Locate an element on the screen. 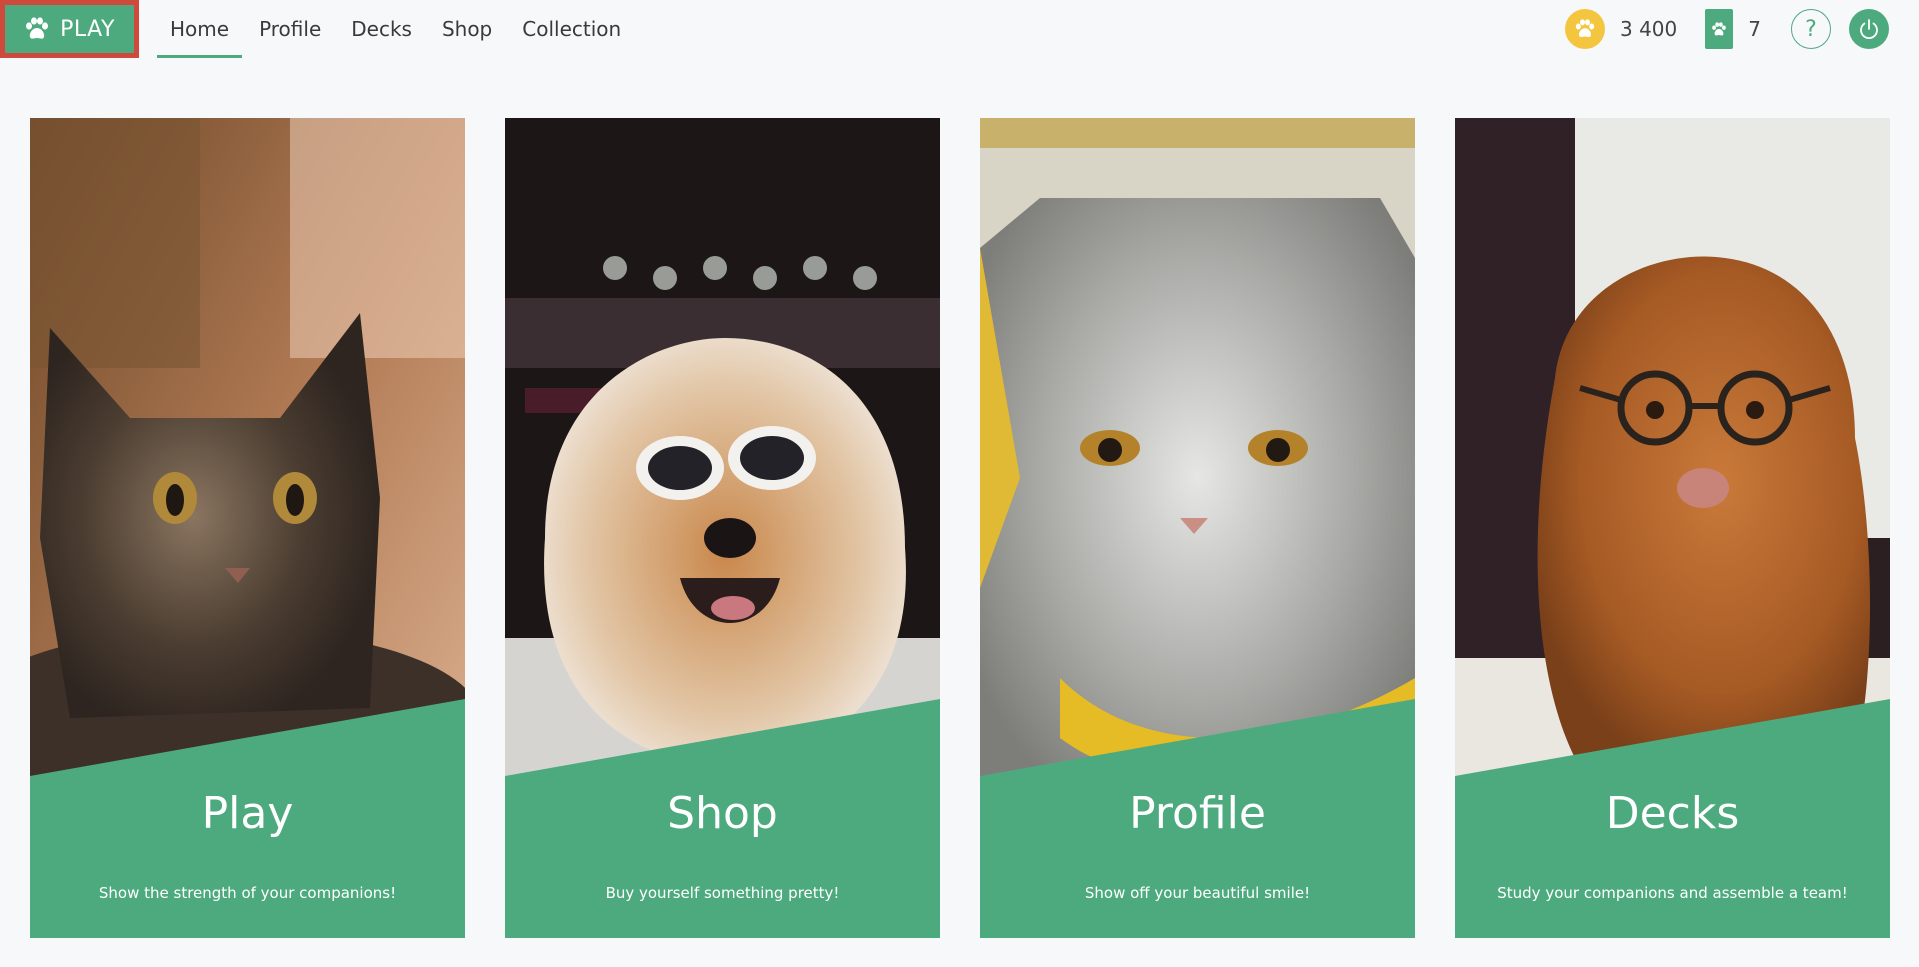 The image size is (1919, 967). nav-profile: Profile is located at coordinates (290, 29).